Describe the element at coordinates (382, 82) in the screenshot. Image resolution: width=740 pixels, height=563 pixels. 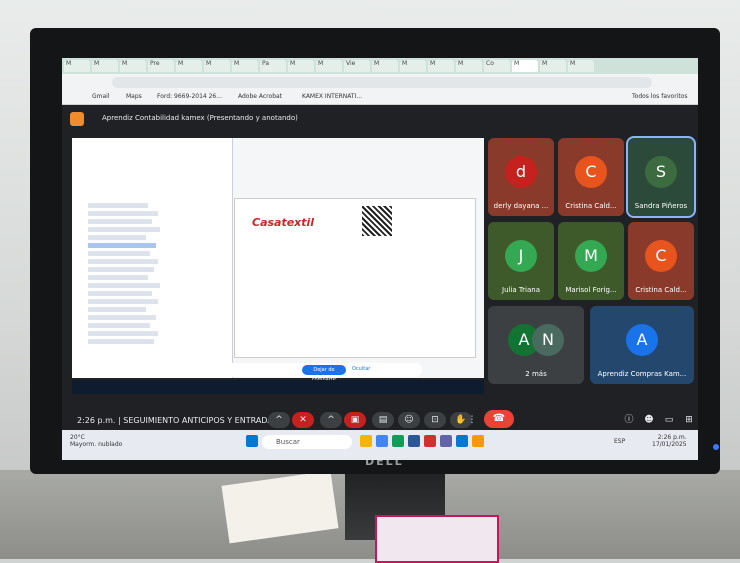
I see `url-field` at that location.